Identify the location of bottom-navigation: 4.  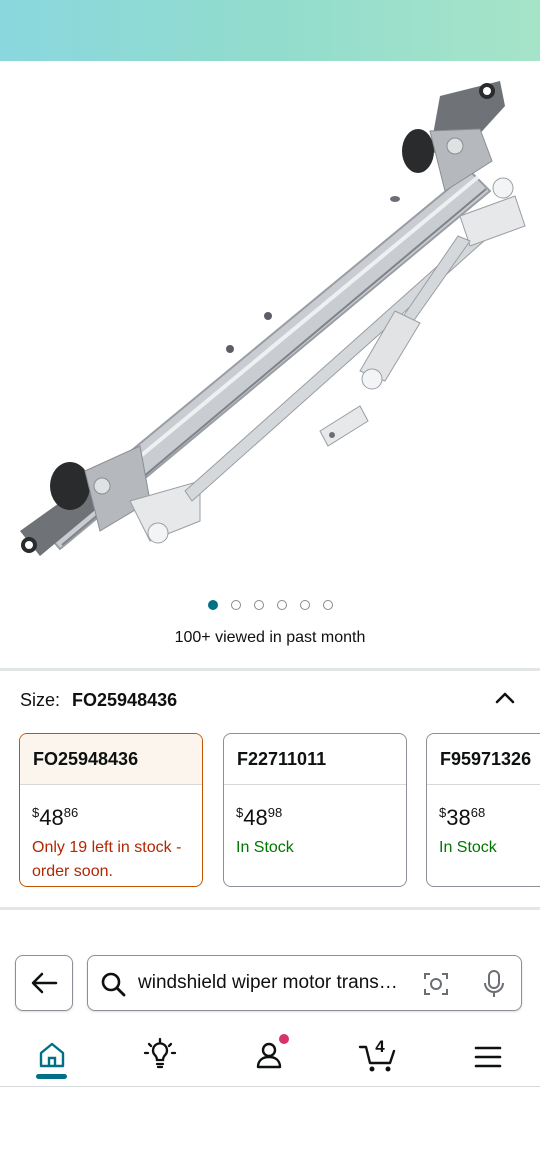
(270, 1058).